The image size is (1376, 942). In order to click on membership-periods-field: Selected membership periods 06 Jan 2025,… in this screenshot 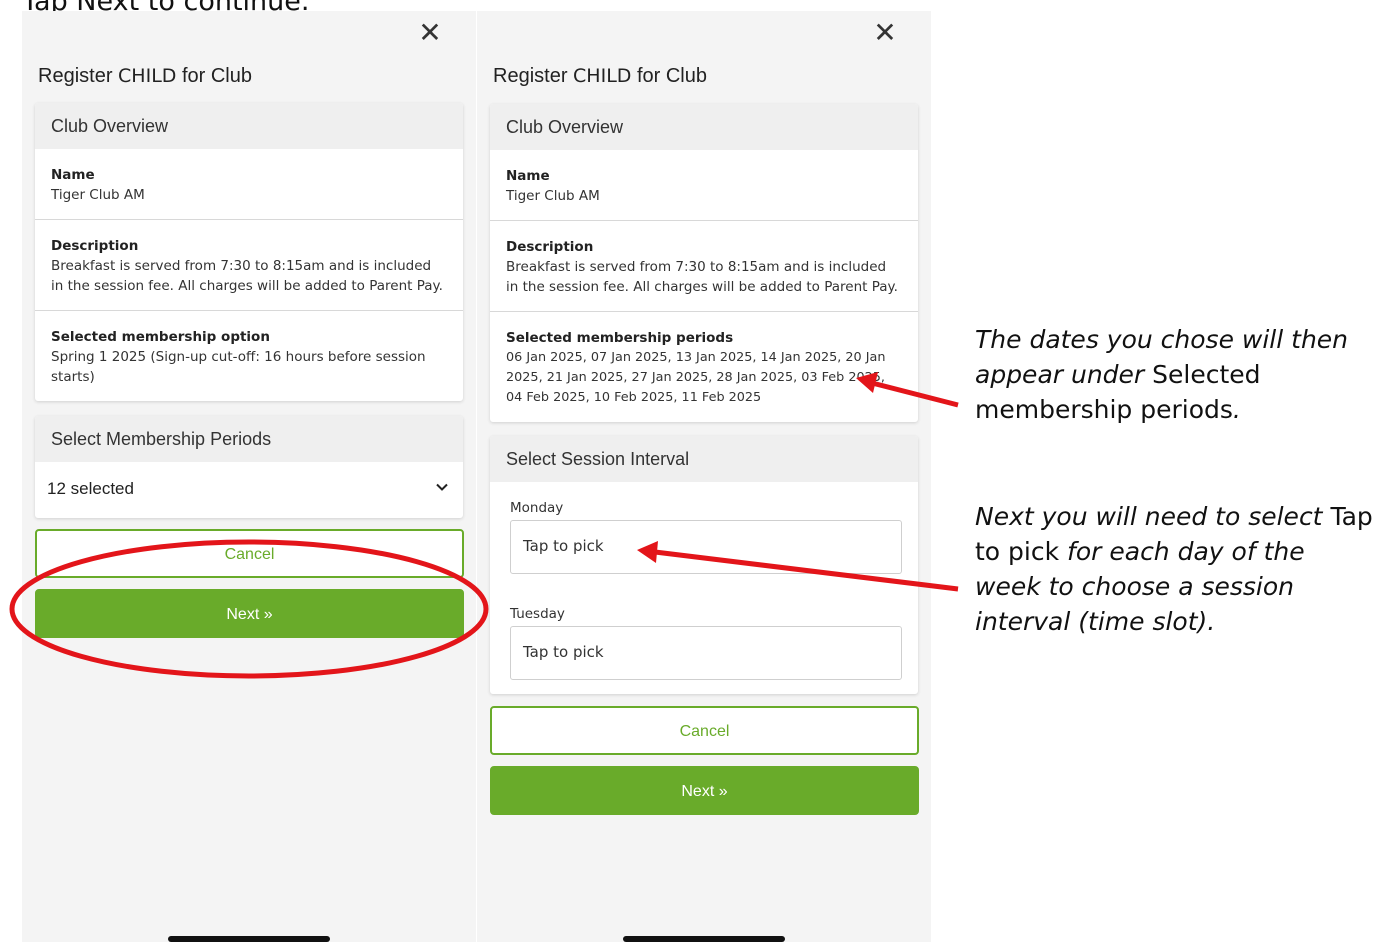, I will do `click(696, 367)`.